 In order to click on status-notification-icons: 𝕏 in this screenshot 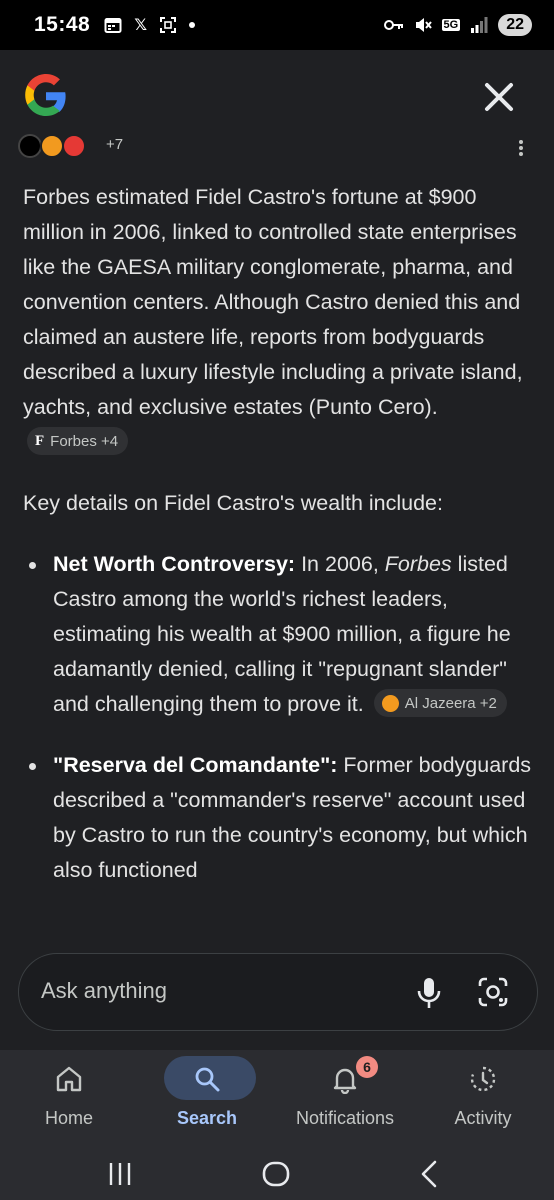, I will do `click(150, 25)`.